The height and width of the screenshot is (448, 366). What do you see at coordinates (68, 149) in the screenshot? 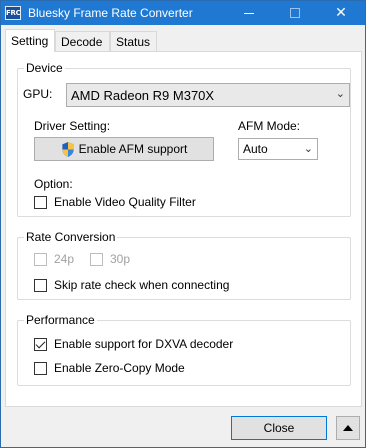
I see `uac-shield-icon` at bounding box center [68, 149].